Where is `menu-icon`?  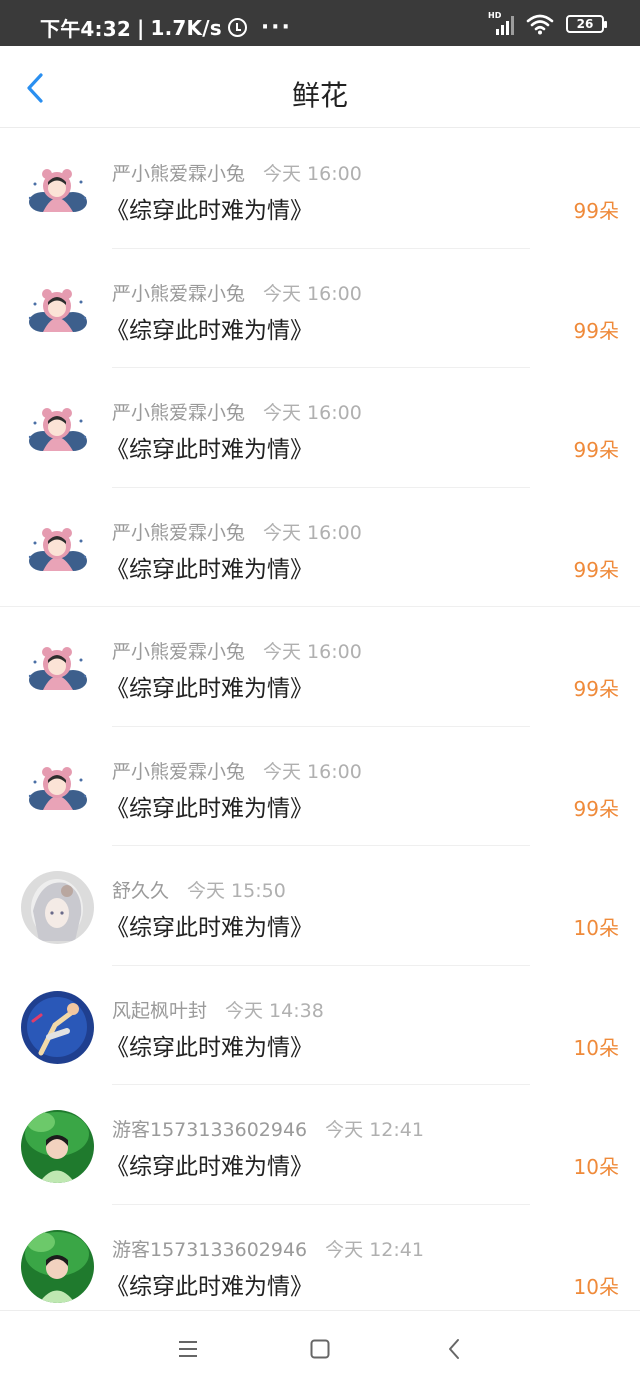
menu-icon is located at coordinates (188, 1349).